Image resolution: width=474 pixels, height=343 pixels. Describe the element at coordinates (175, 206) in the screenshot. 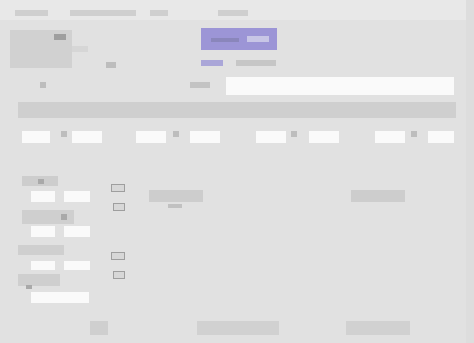

I see `card-sub` at that location.